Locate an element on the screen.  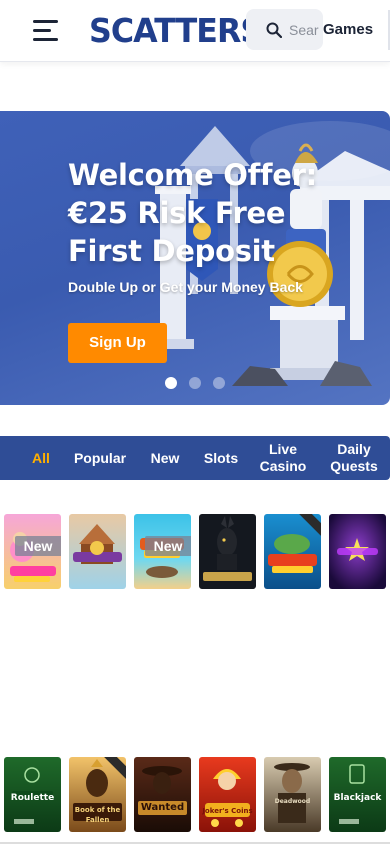
game-title: Wanted is located at coordinates (162, 807).